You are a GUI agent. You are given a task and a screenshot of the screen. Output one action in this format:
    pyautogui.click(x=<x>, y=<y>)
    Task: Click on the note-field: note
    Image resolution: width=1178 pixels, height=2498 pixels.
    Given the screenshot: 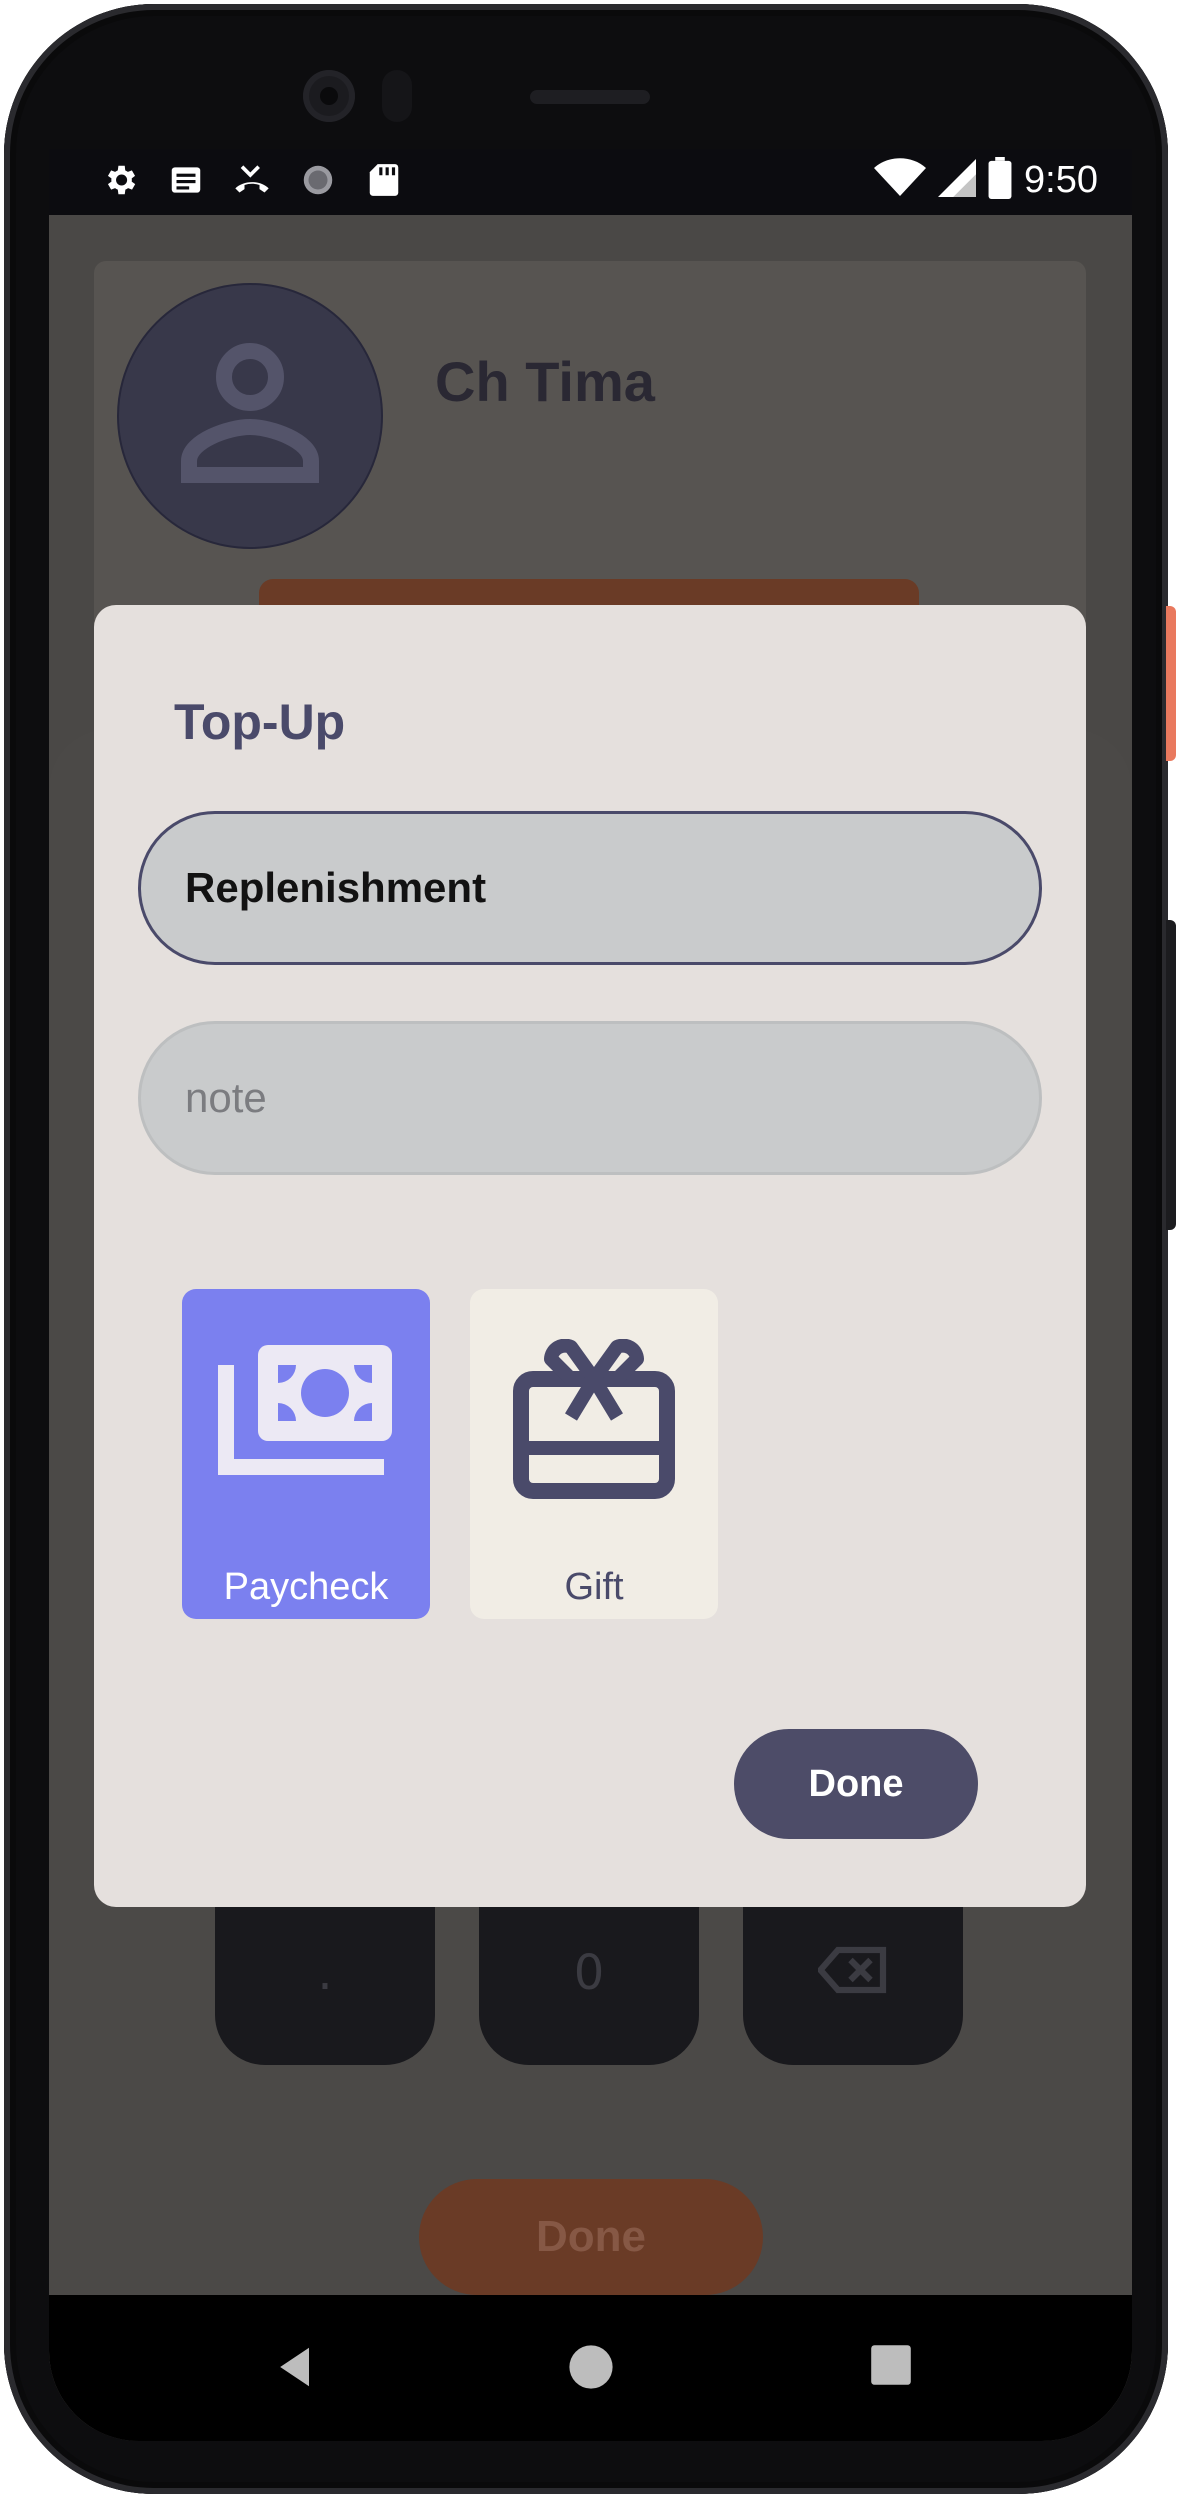 What is the action you would take?
    pyautogui.click(x=590, y=1098)
    